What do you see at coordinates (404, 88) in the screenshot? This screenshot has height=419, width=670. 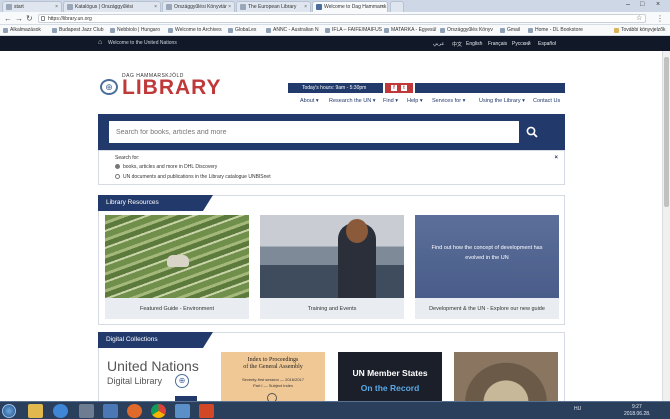 I see `twitter-icon: t` at bounding box center [404, 88].